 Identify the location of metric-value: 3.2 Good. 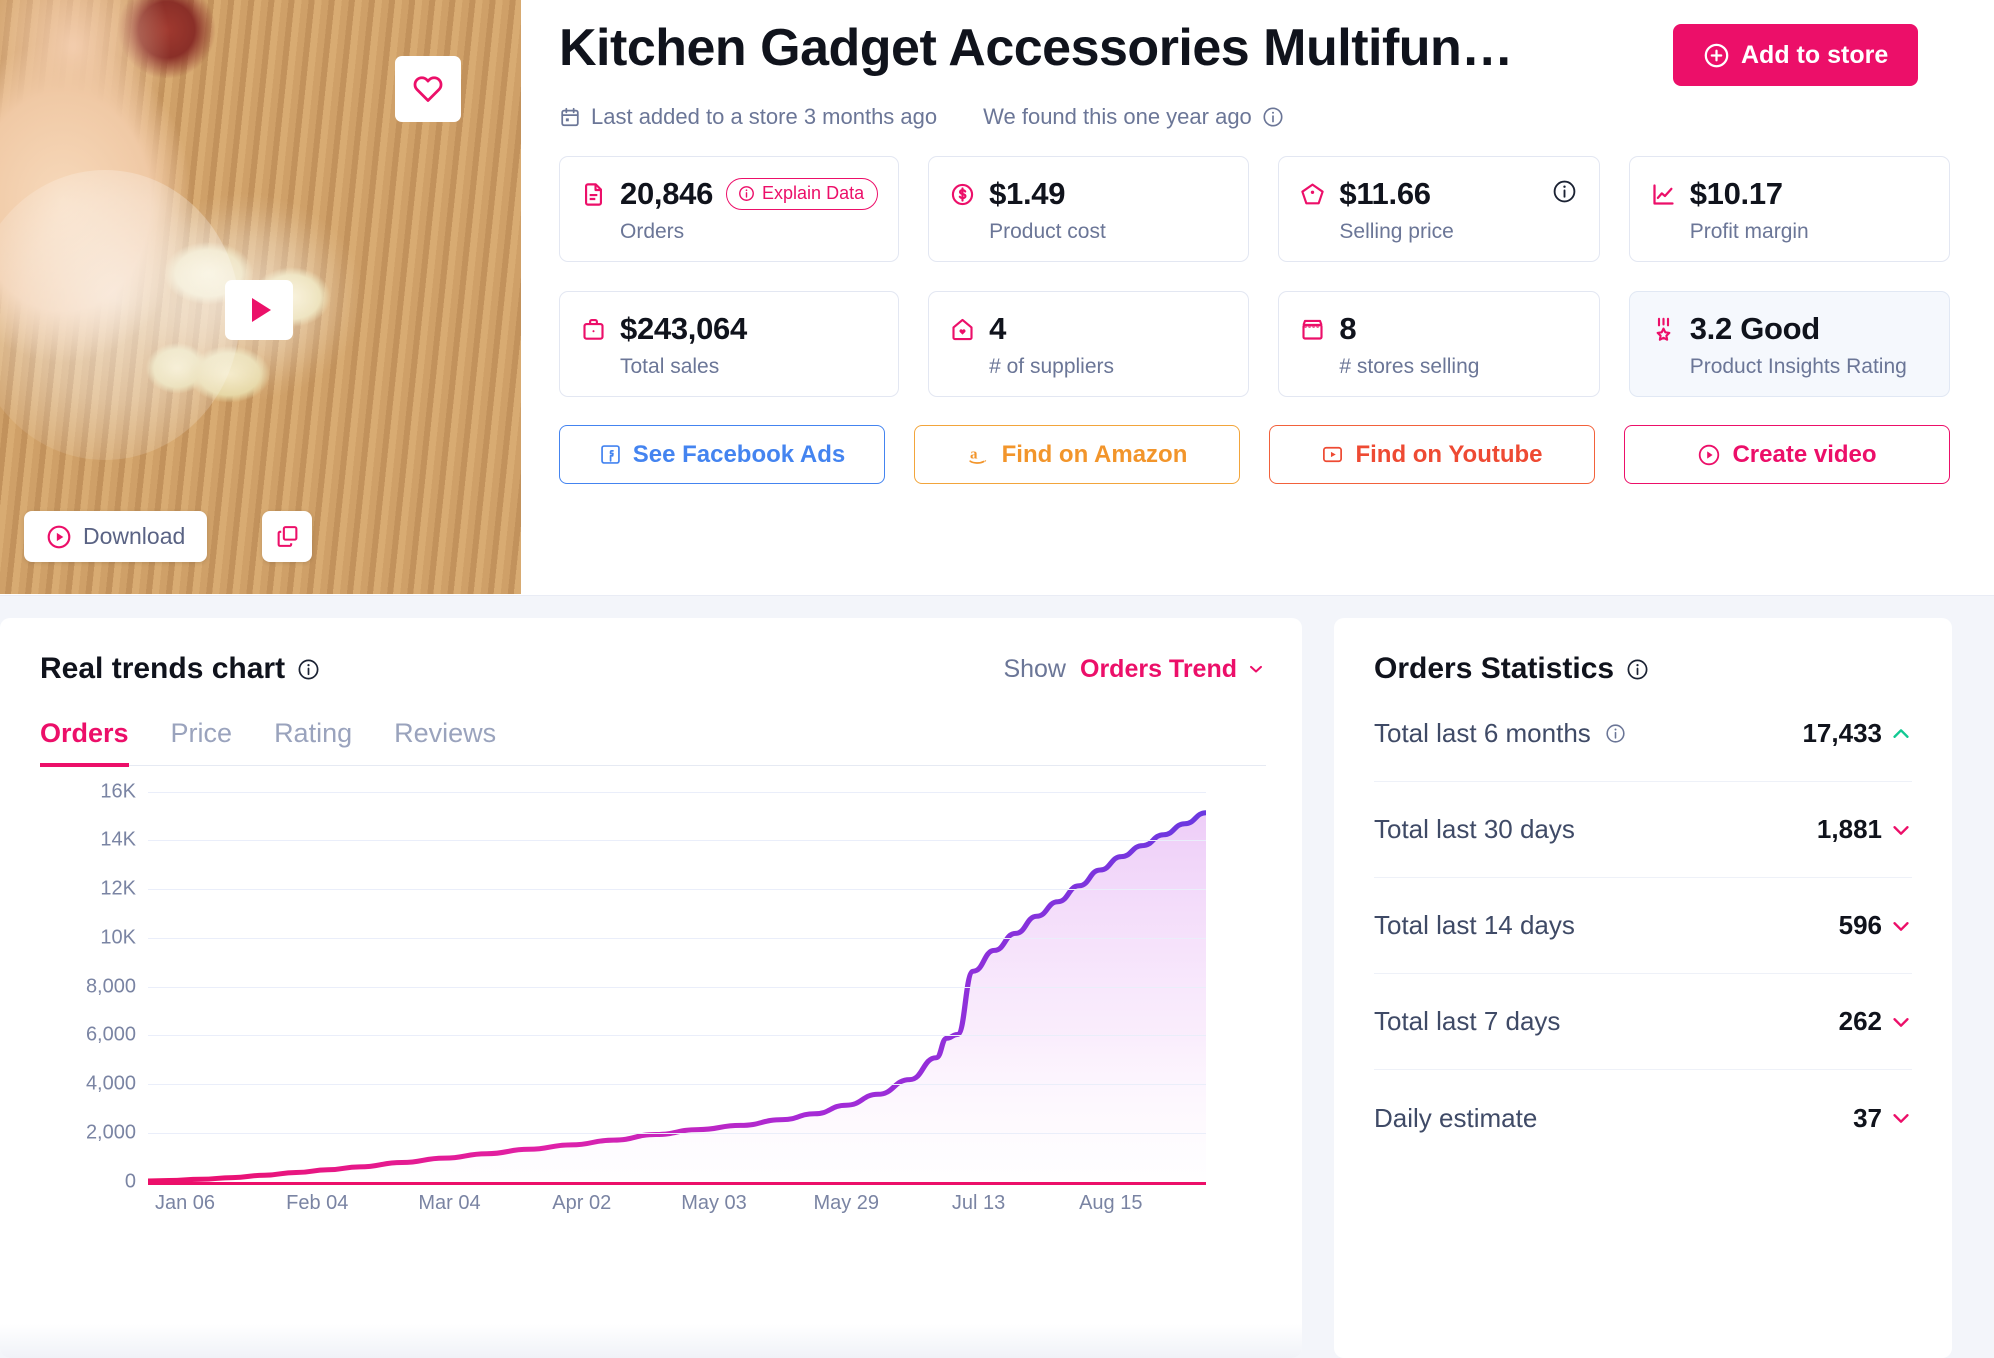
(1755, 328).